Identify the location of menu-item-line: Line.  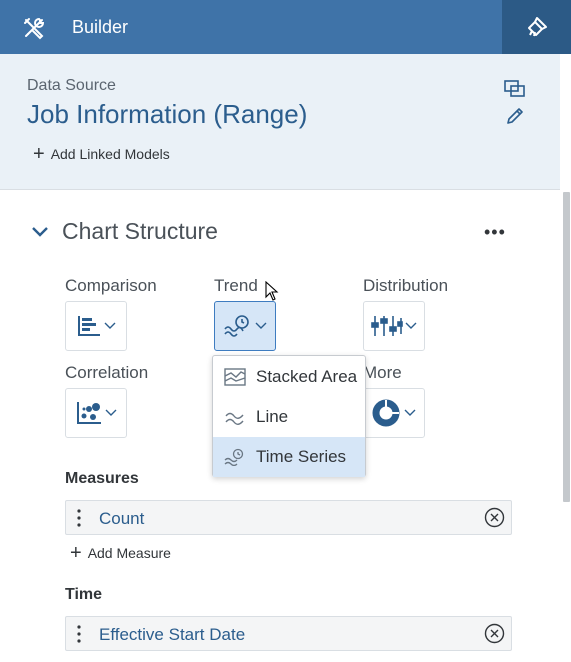
(289, 417).